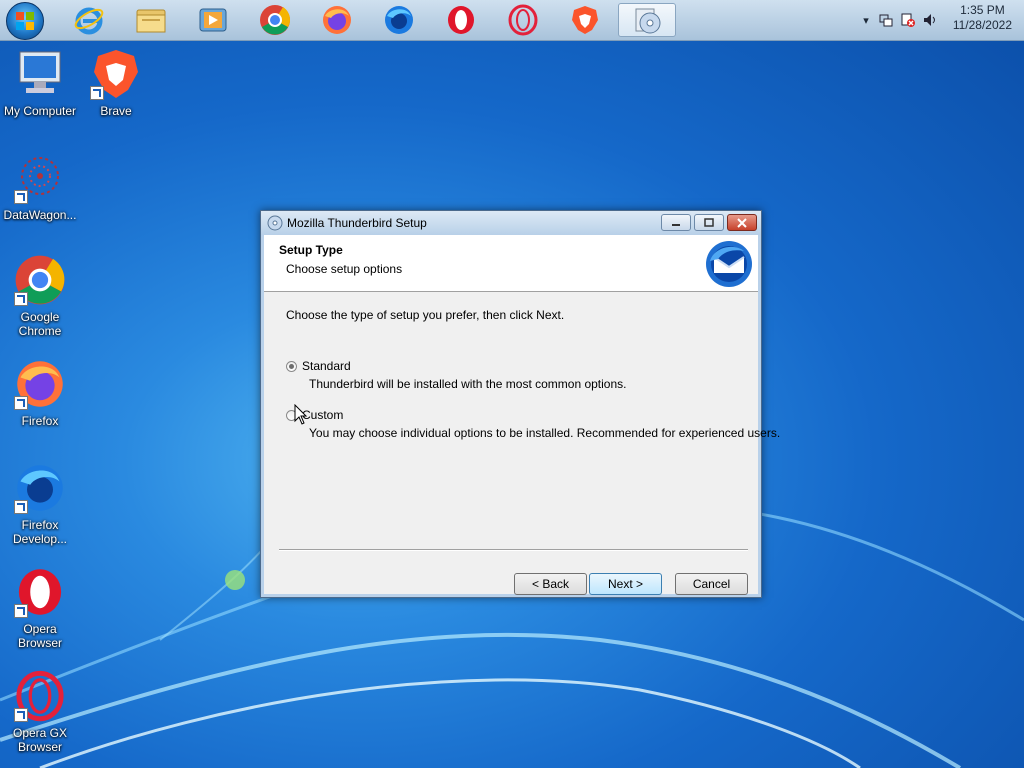 The image size is (1024, 768). I want to click on desktop-icon-opera-gx: Opera GX Browser, so click(40, 712).